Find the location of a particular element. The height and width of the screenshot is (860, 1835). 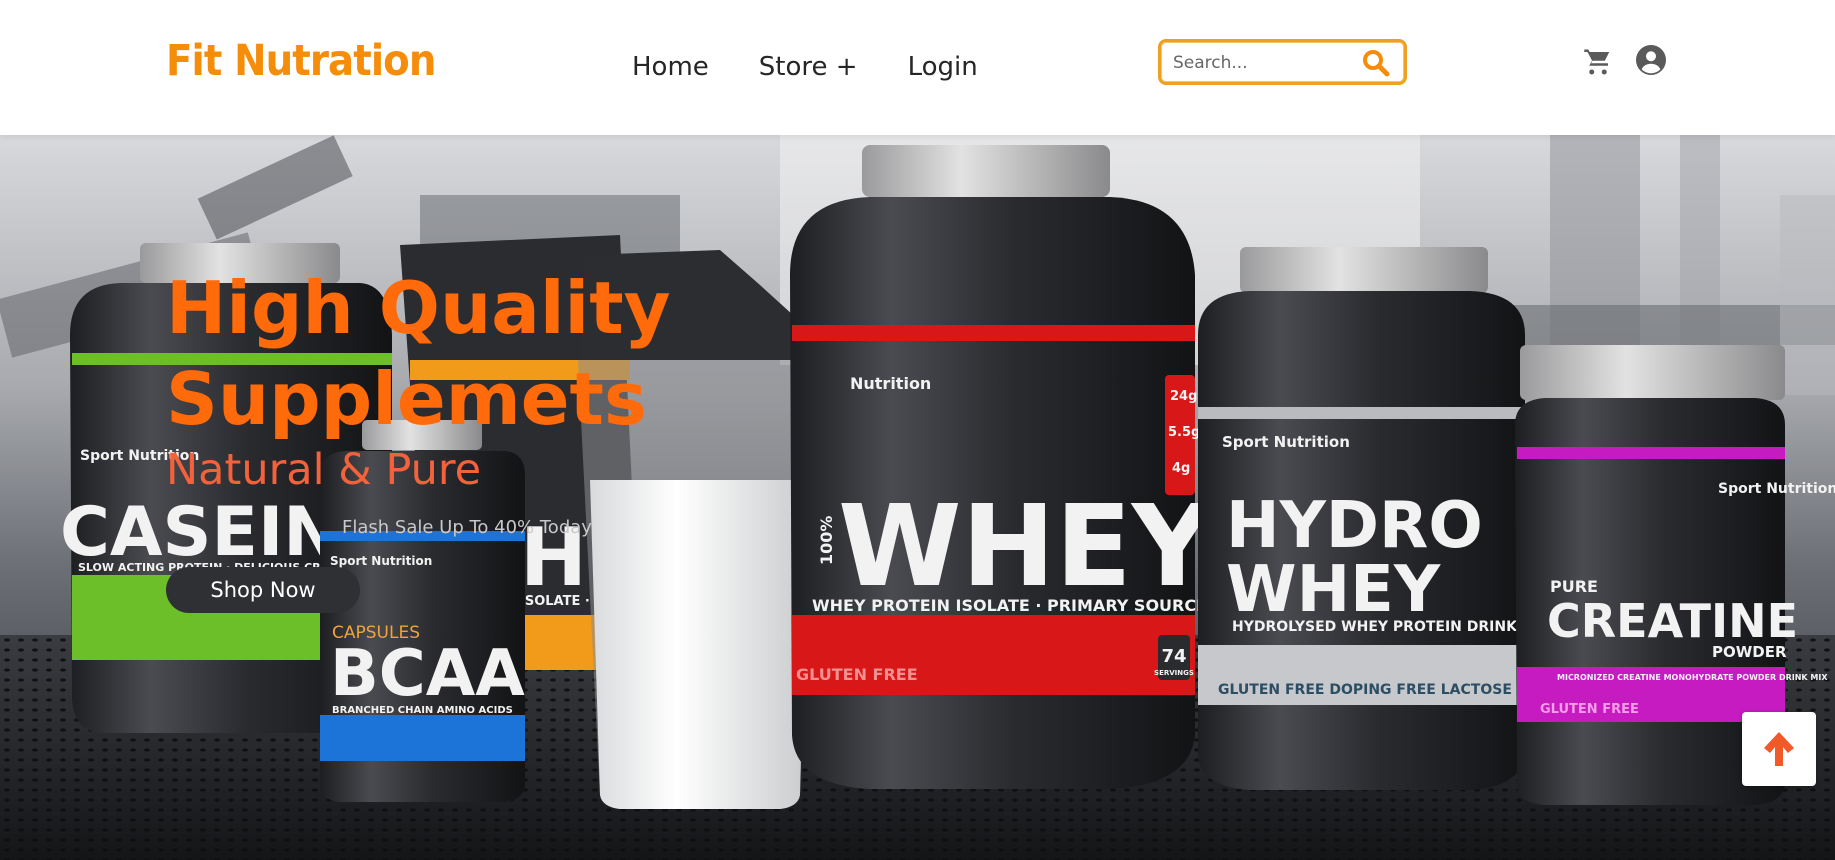

whey-prefix-text: 100% is located at coordinates (826, 540).